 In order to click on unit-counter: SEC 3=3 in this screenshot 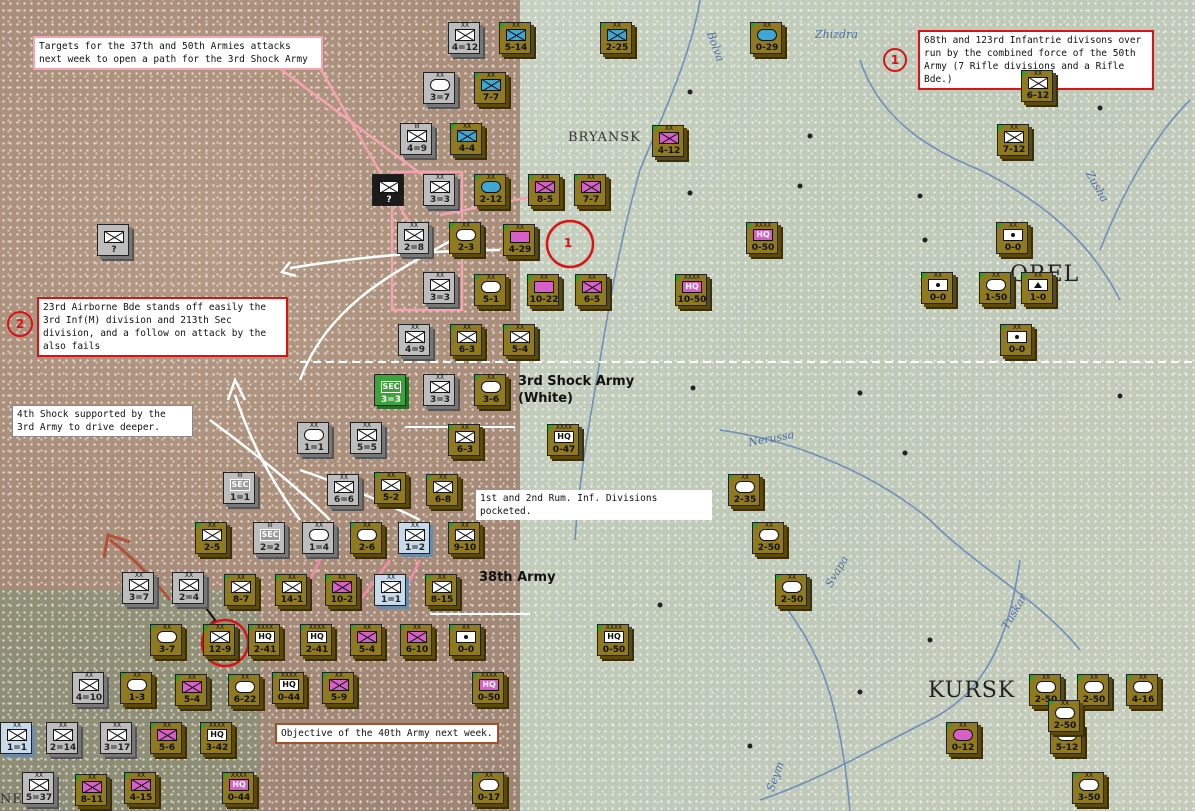, I will do `click(391, 391)`.